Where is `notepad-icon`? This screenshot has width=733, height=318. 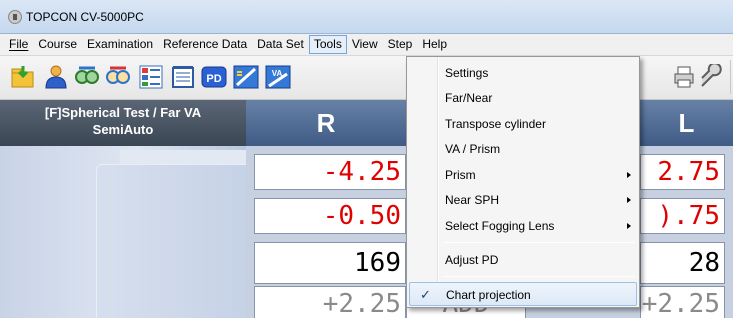
notepad-icon is located at coordinates (183, 77).